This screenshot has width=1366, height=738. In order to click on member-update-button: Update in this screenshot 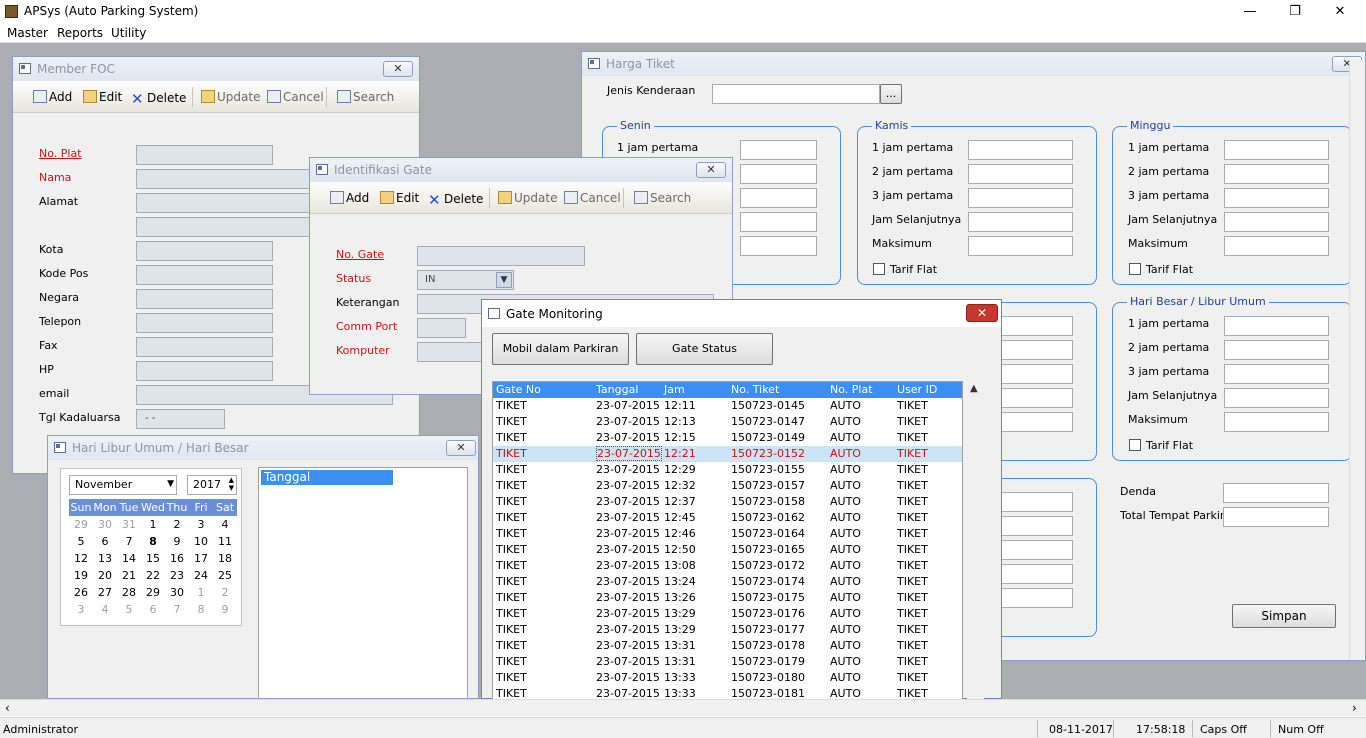, I will do `click(230, 97)`.